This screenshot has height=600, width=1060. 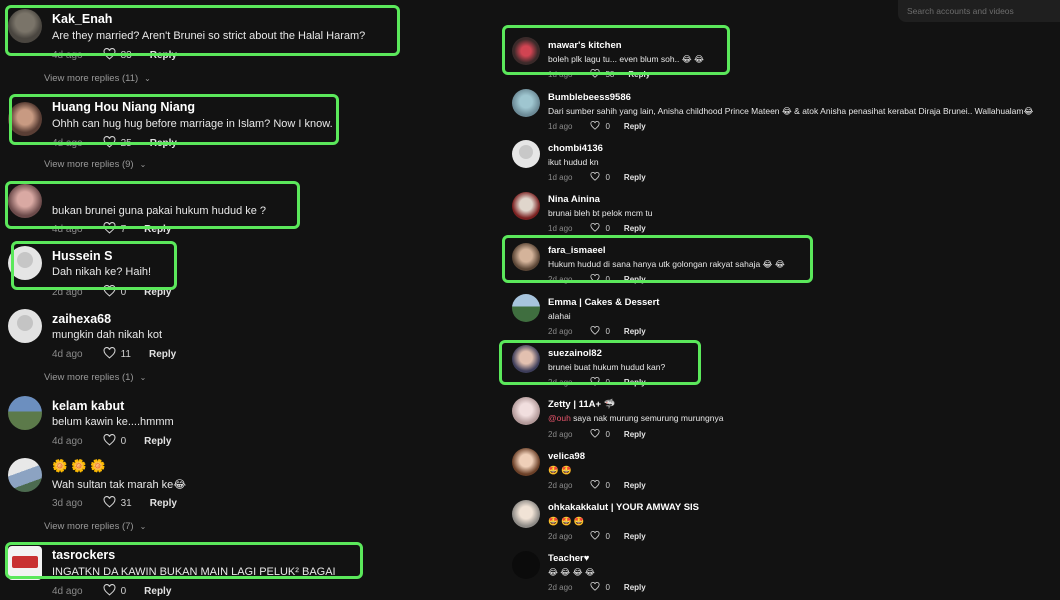 What do you see at coordinates (88, 406) in the screenshot?
I see `comment-username: kelam kabut` at bounding box center [88, 406].